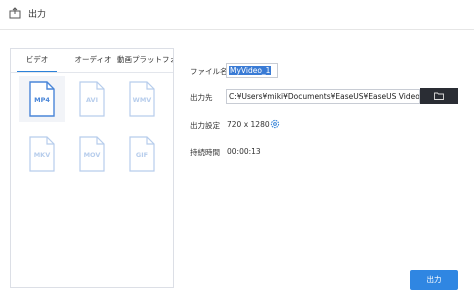 This screenshot has width=474, height=305. I want to click on browse-folder-button, so click(439, 96).